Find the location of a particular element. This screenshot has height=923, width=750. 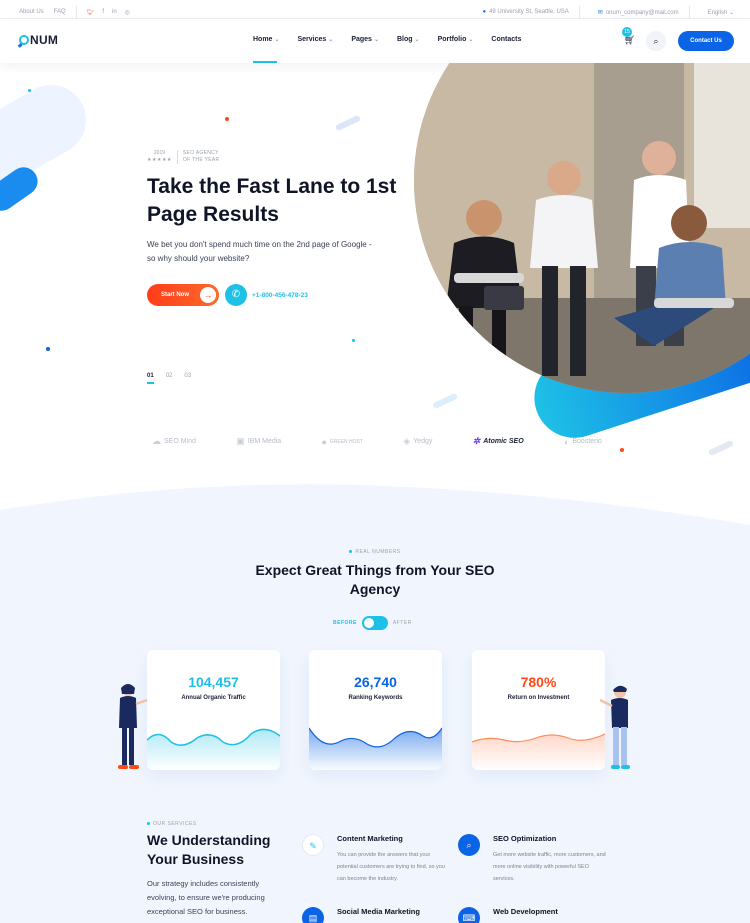

top-link-about: About Us is located at coordinates (31, 12).